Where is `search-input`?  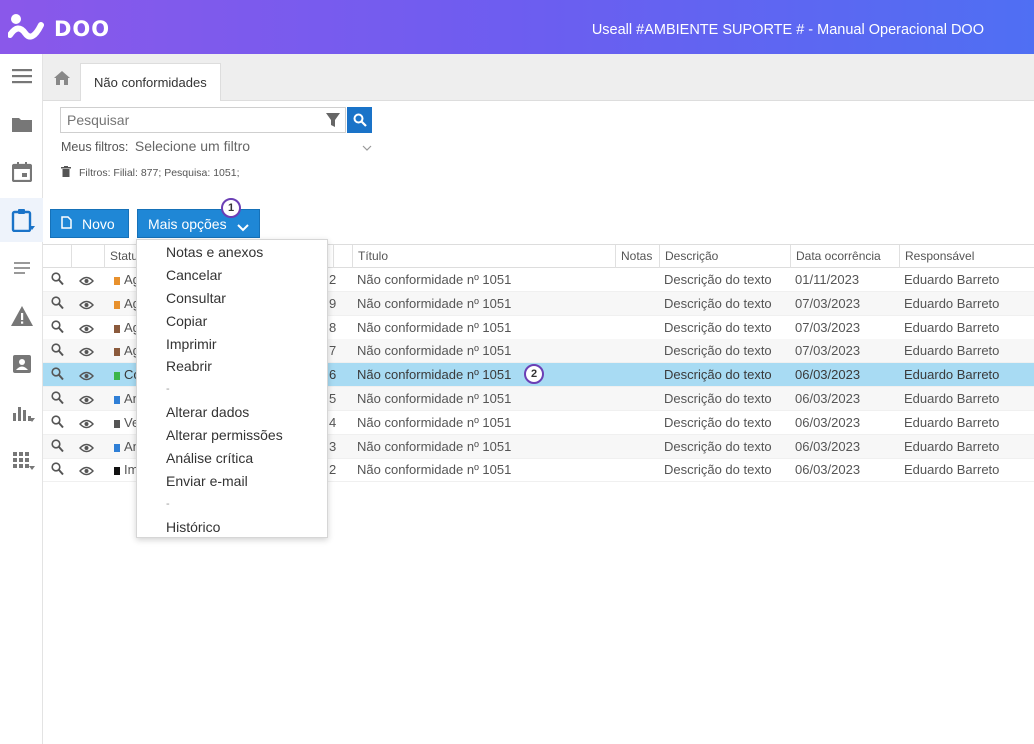 search-input is located at coordinates (190, 120).